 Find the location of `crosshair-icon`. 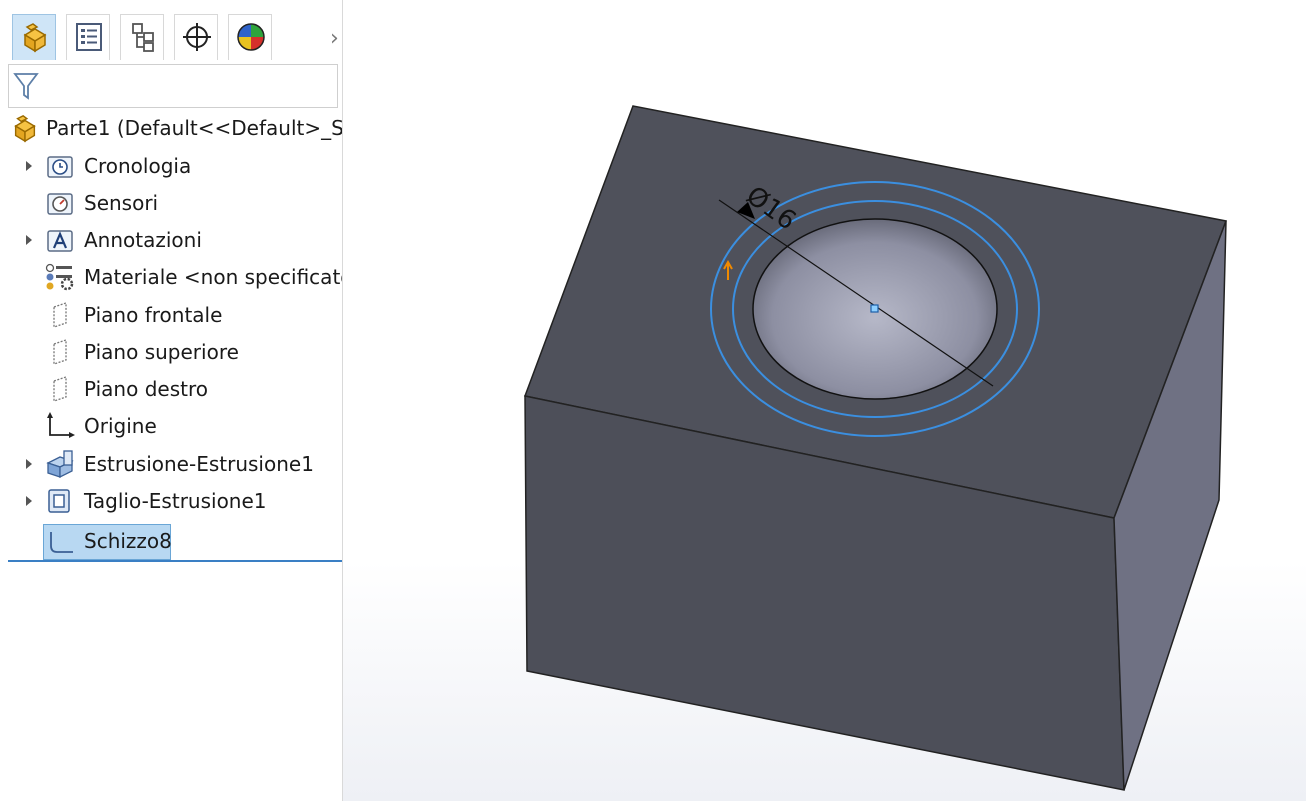

crosshair-icon is located at coordinates (197, 37).